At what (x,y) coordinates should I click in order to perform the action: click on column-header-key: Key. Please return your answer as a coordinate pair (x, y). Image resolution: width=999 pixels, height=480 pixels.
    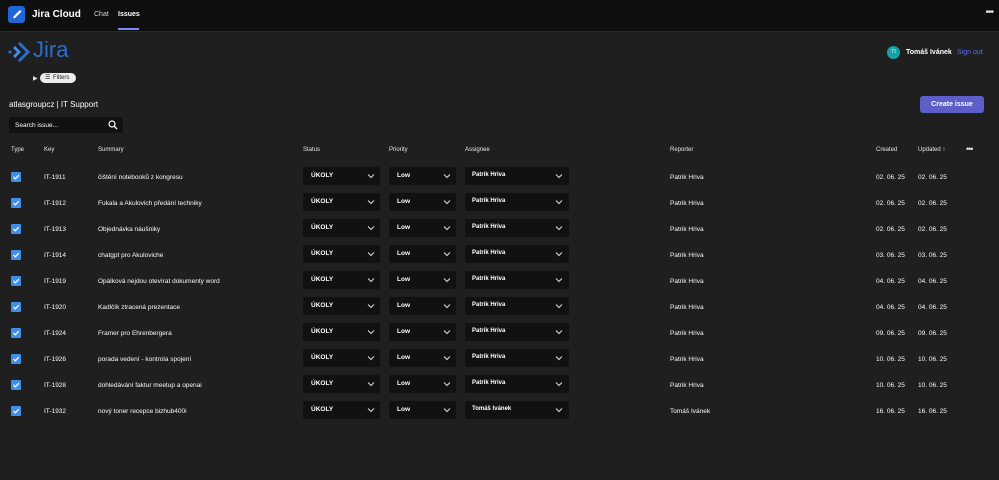
    Looking at the image, I should click on (49, 150).